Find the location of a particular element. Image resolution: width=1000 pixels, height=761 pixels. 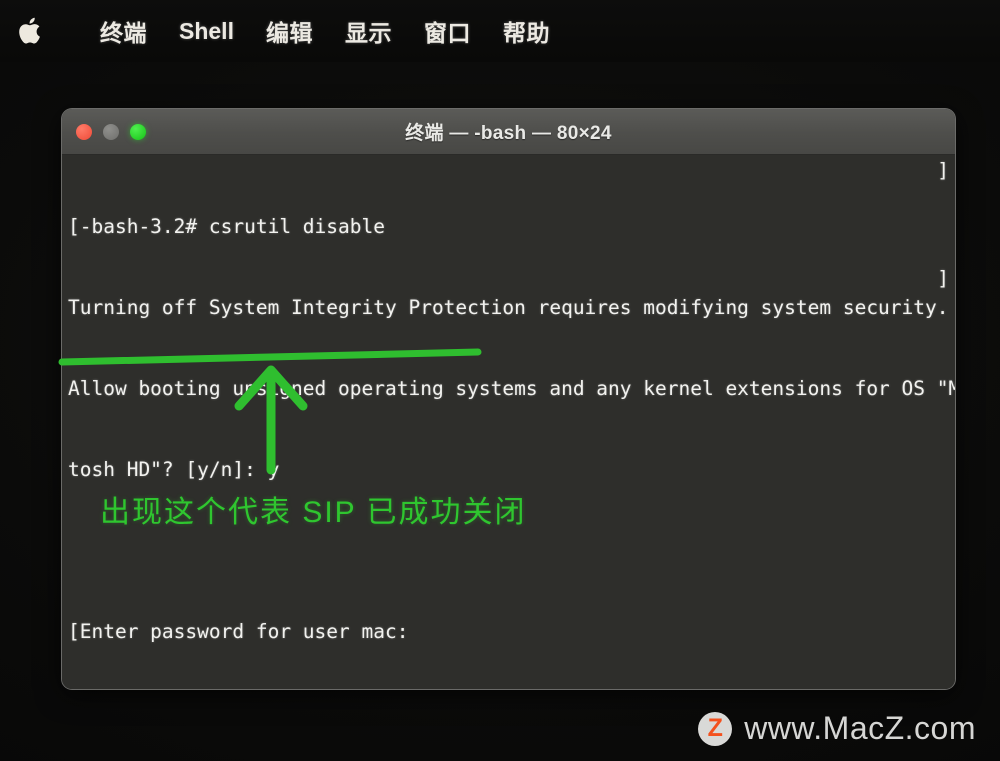

menu-item-help: 帮助 is located at coordinates (526, 31).